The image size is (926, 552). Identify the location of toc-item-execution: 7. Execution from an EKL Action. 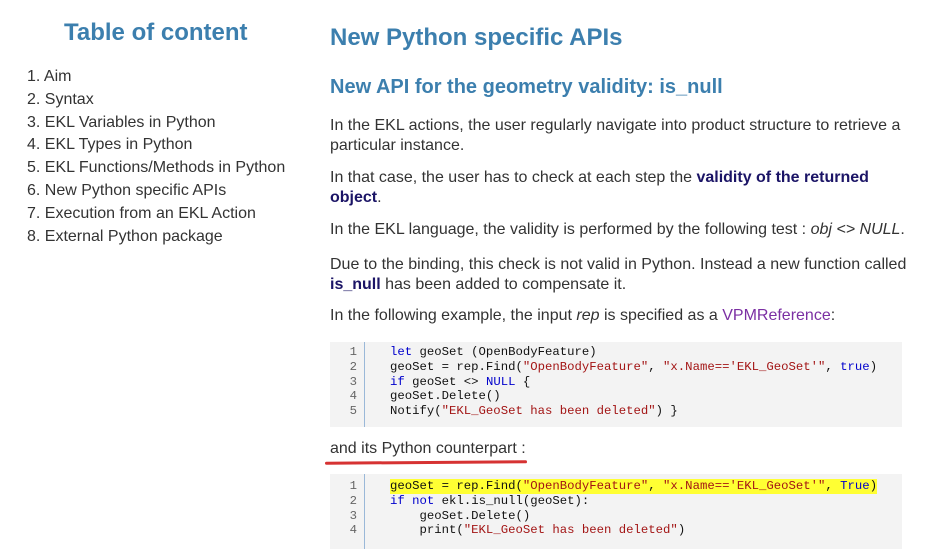
(156, 214).